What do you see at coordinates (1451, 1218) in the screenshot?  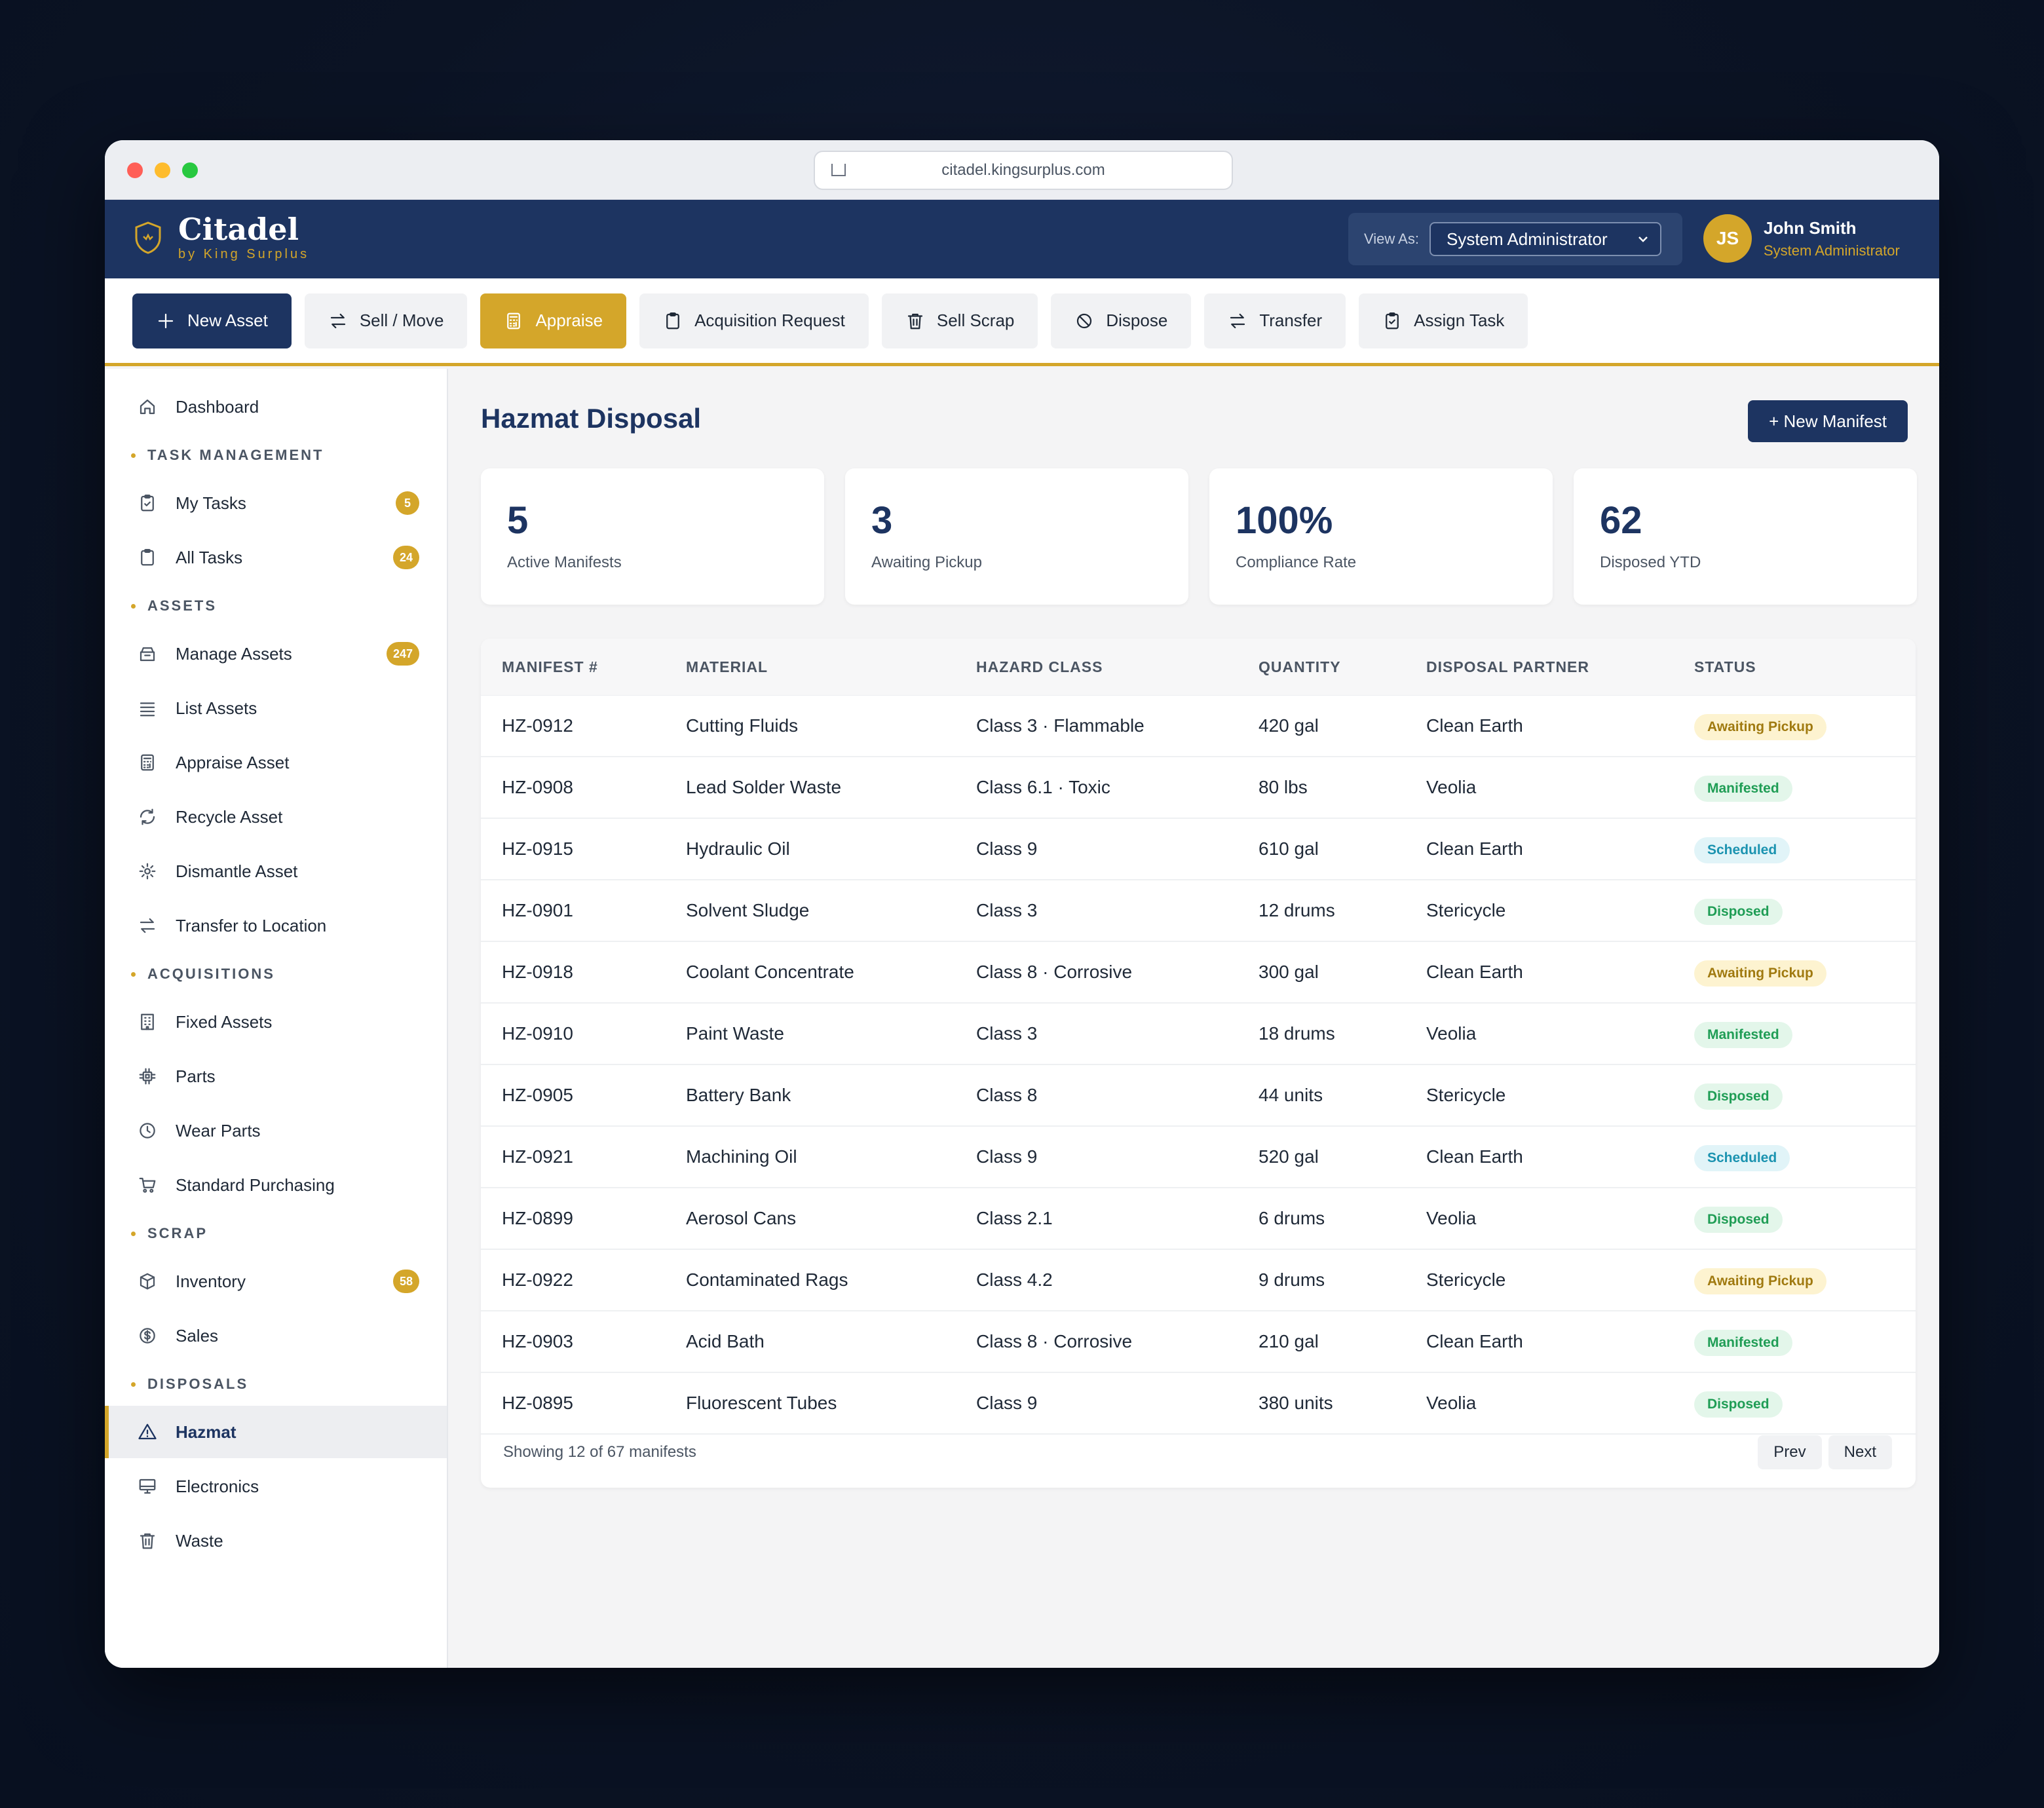 I see `table-cell: Veolia` at bounding box center [1451, 1218].